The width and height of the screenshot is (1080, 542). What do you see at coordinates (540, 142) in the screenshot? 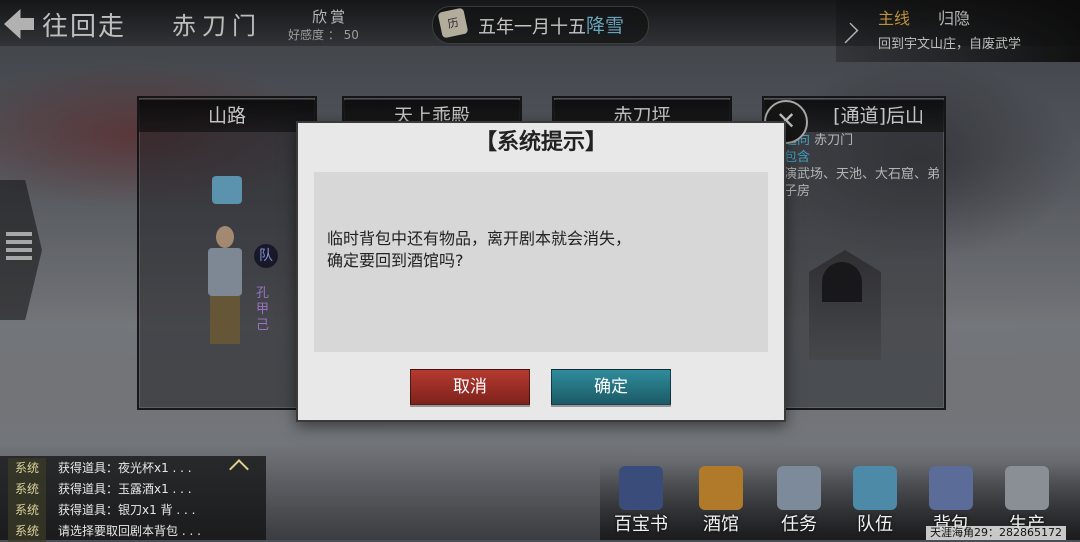
I see `dialog-title: 【系统提示】` at bounding box center [540, 142].